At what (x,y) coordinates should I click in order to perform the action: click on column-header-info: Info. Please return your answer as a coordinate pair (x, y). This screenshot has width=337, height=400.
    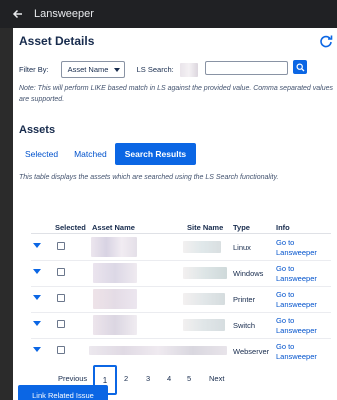
    Looking at the image, I should click on (283, 227).